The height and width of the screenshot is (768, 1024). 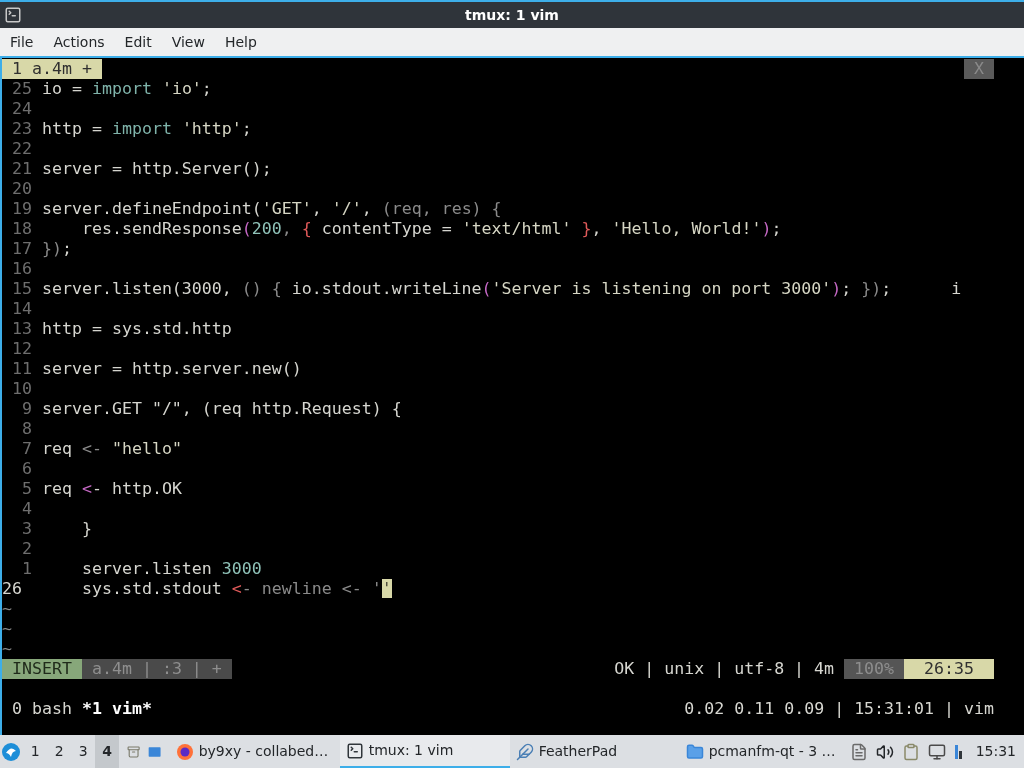 What do you see at coordinates (236, 589) in the screenshot?
I see `code-line: sys.std.stdout <- newline <- ''` at bounding box center [236, 589].